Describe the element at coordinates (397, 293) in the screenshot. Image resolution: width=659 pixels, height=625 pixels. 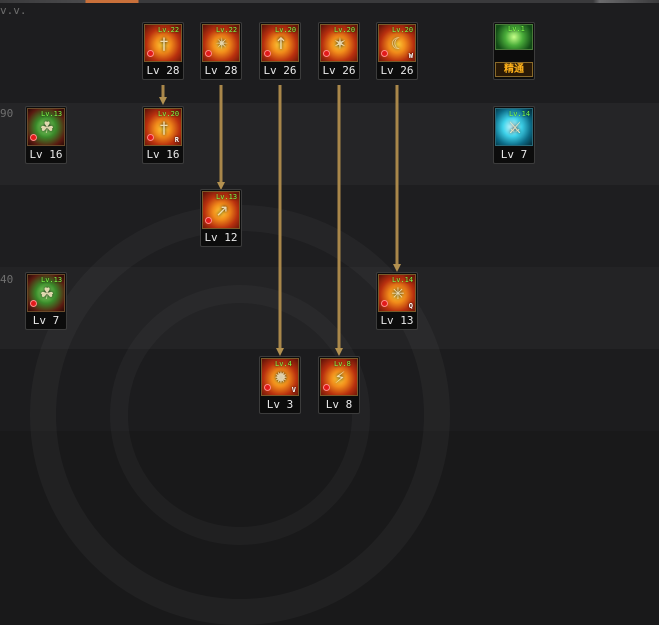
I see `skill-icon: ✳ Lv.14 Q` at that location.